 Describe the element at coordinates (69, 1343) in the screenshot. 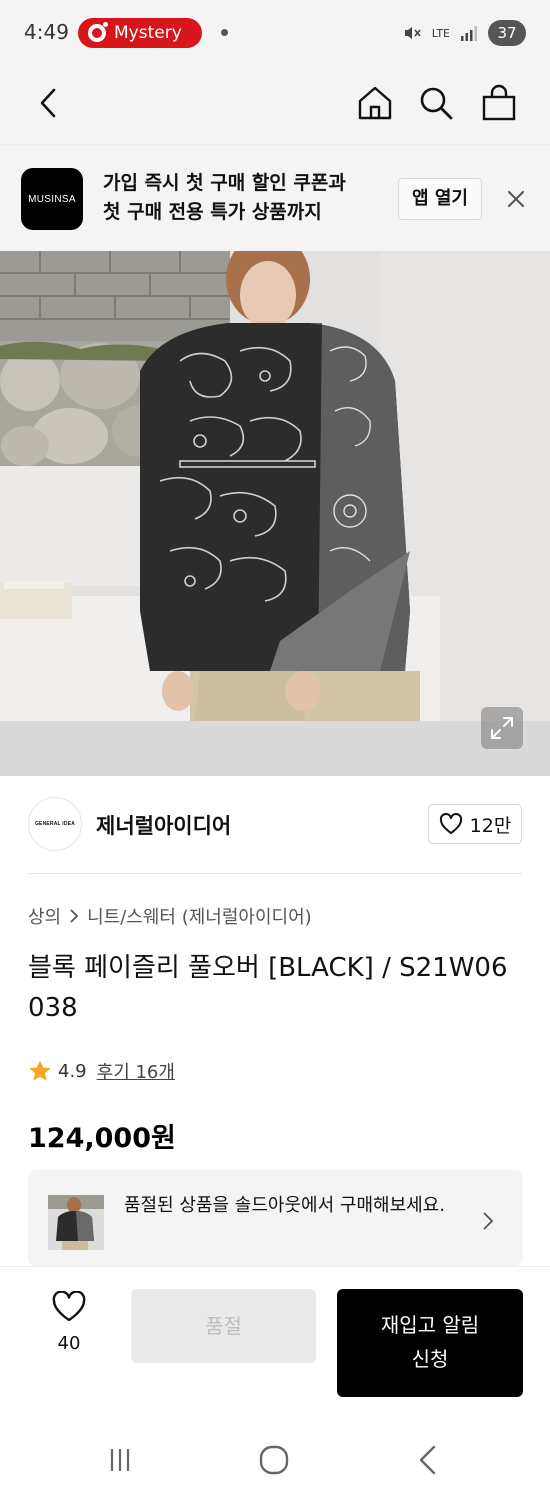

I see `wishlist-count: 40` at that location.